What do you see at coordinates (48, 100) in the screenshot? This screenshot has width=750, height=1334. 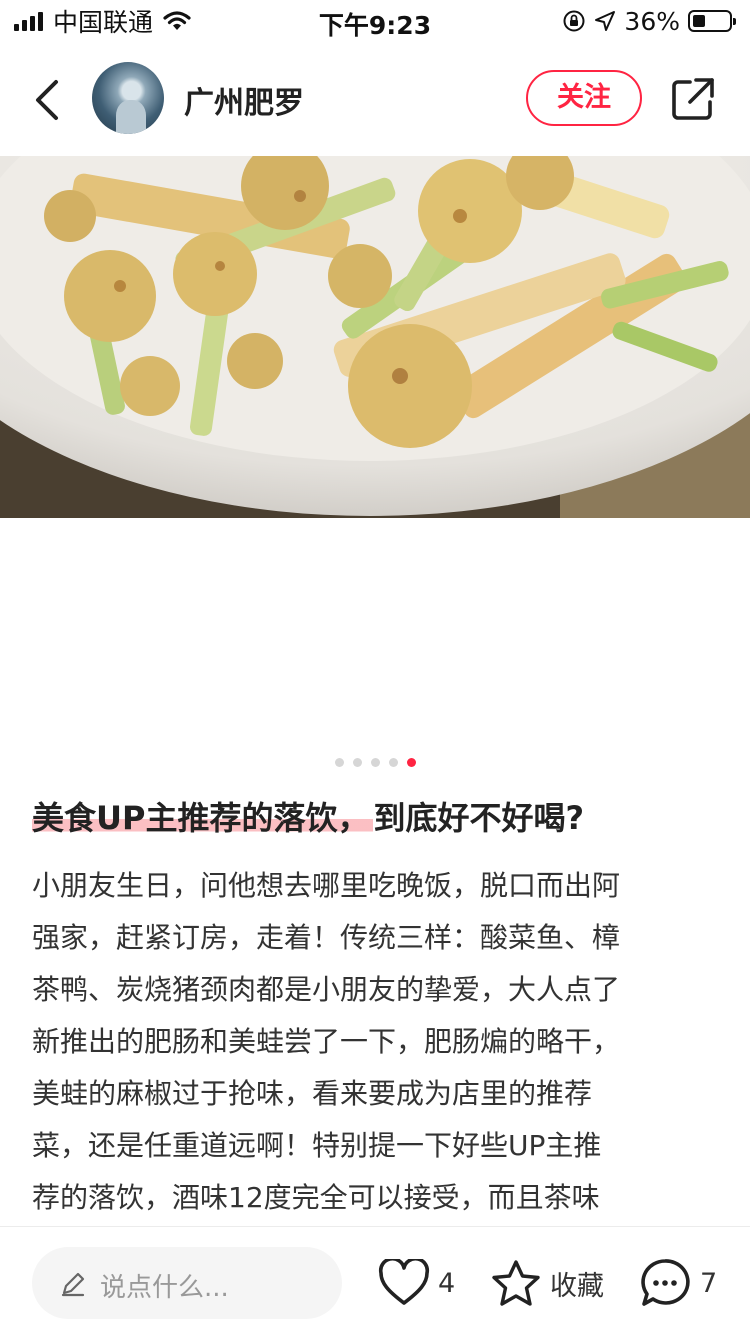 I see `back-icon` at bounding box center [48, 100].